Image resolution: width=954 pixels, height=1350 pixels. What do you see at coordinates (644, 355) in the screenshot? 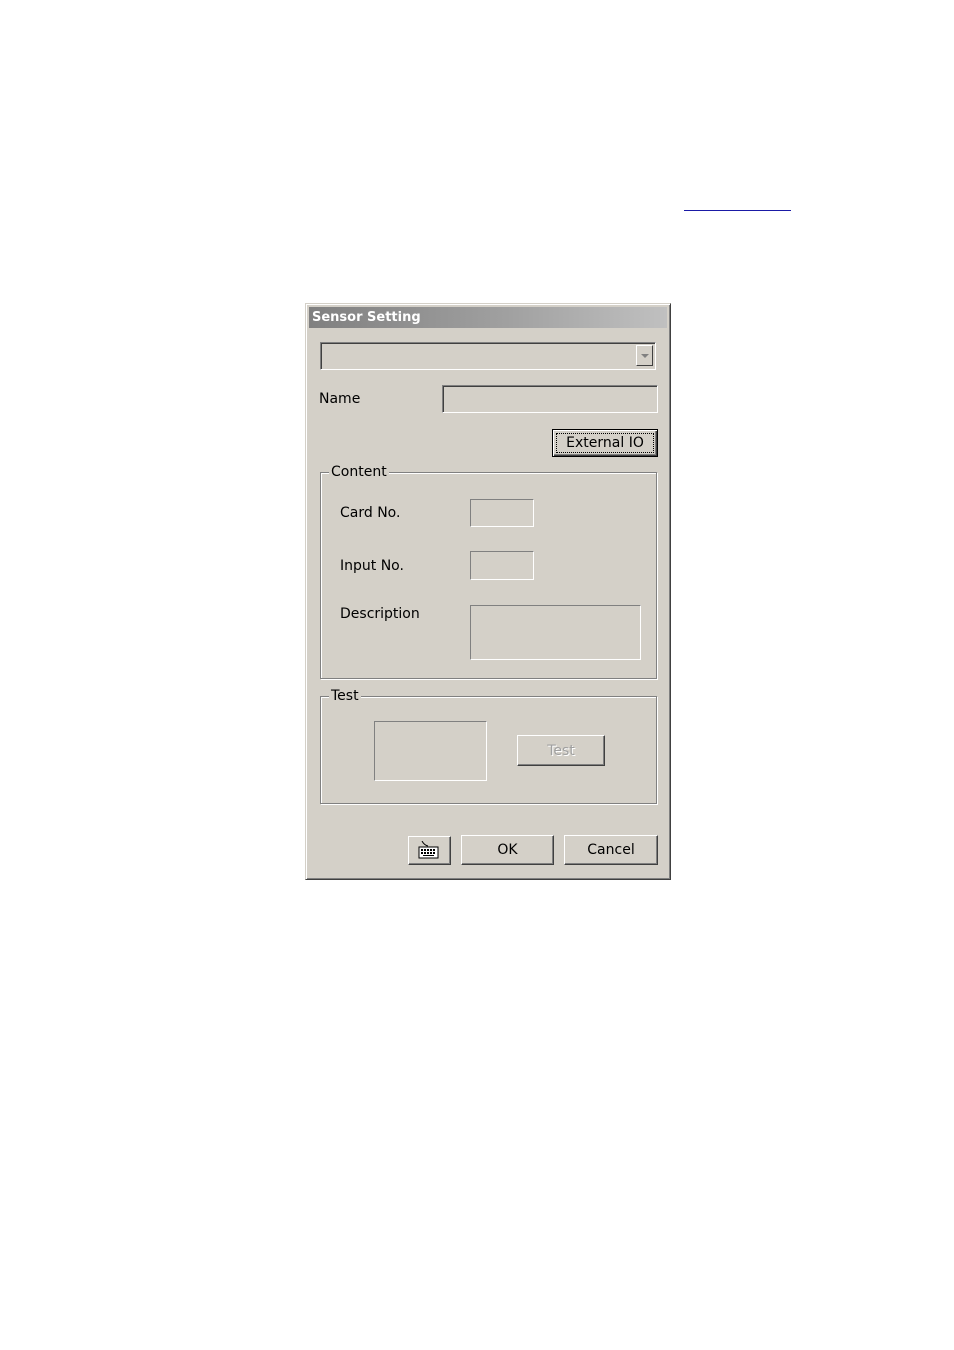
I see `chevron-down-icon` at bounding box center [644, 355].